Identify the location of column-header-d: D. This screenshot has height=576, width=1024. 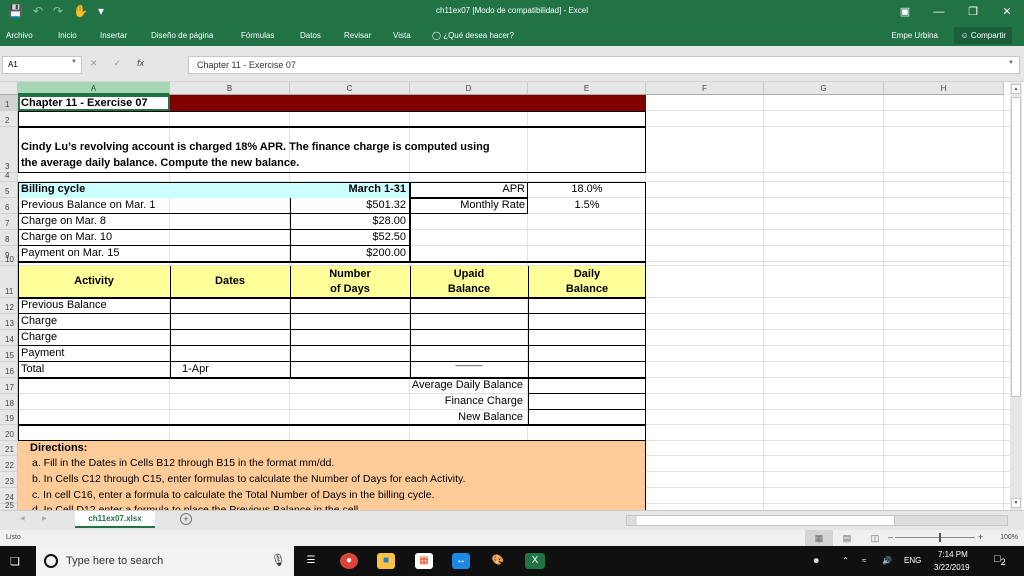
(469, 88).